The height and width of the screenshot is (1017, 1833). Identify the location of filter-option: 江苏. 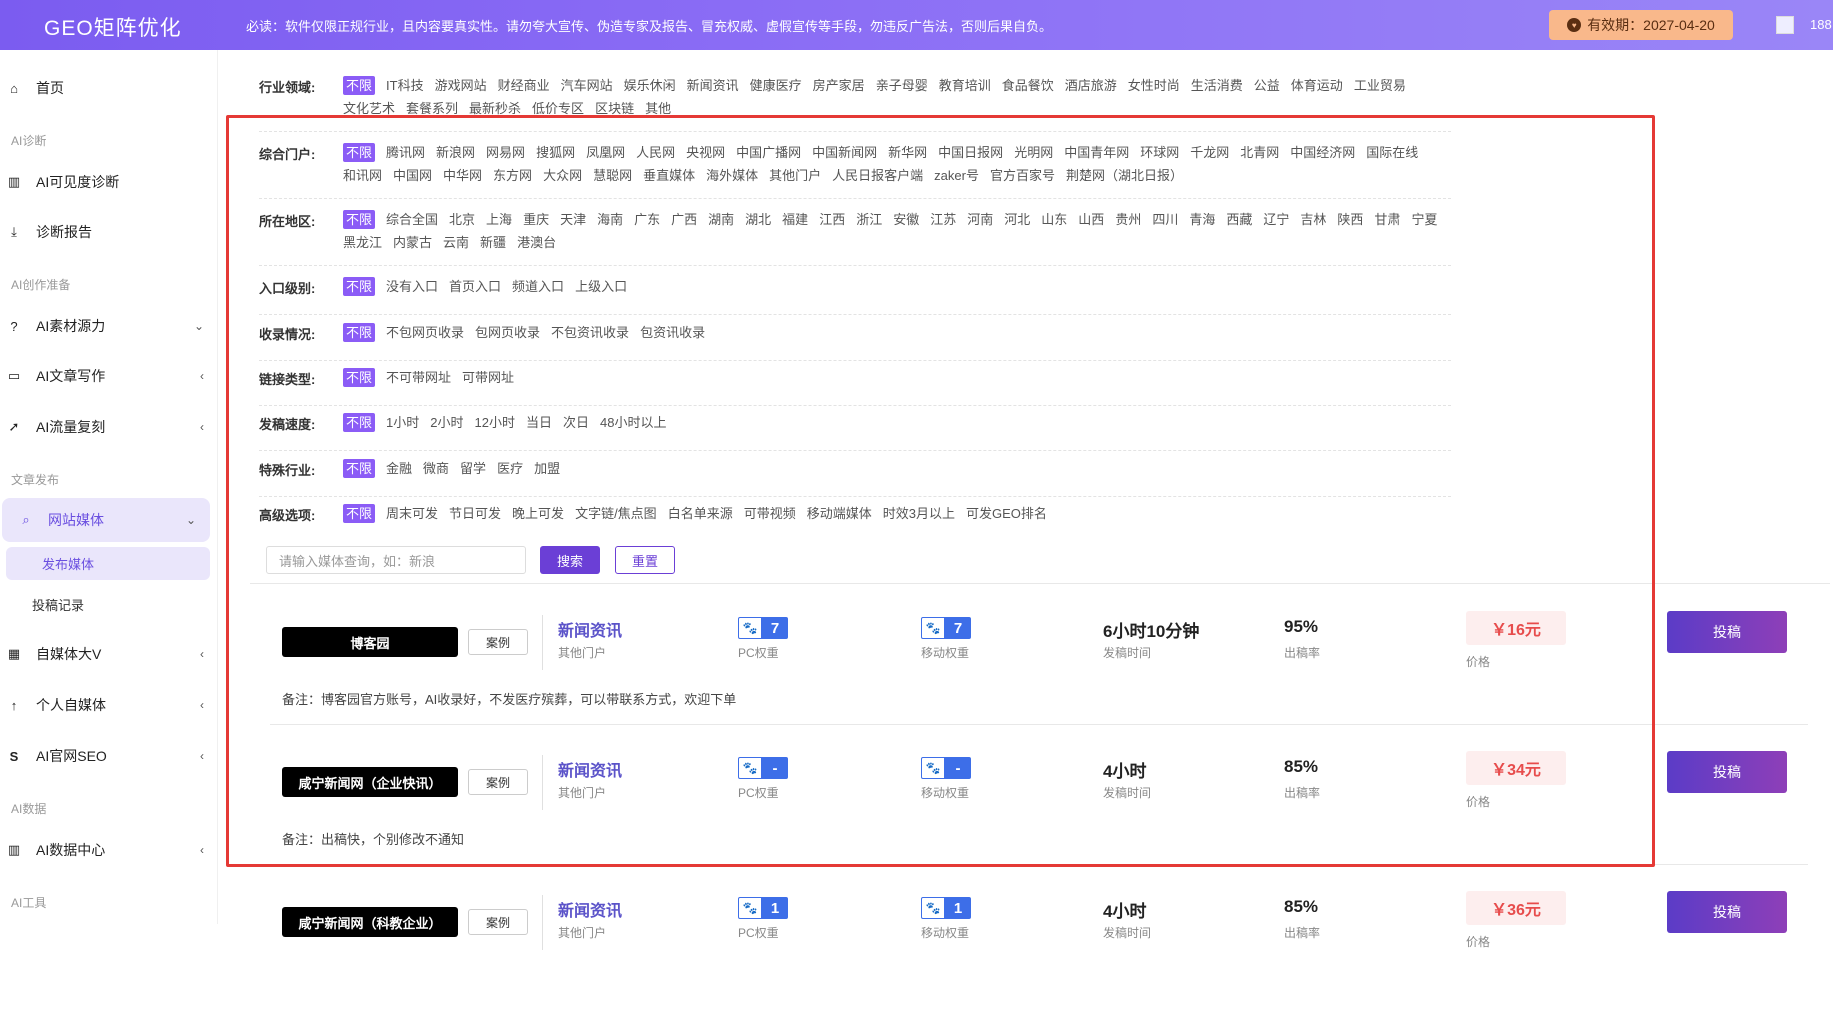
(943, 219).